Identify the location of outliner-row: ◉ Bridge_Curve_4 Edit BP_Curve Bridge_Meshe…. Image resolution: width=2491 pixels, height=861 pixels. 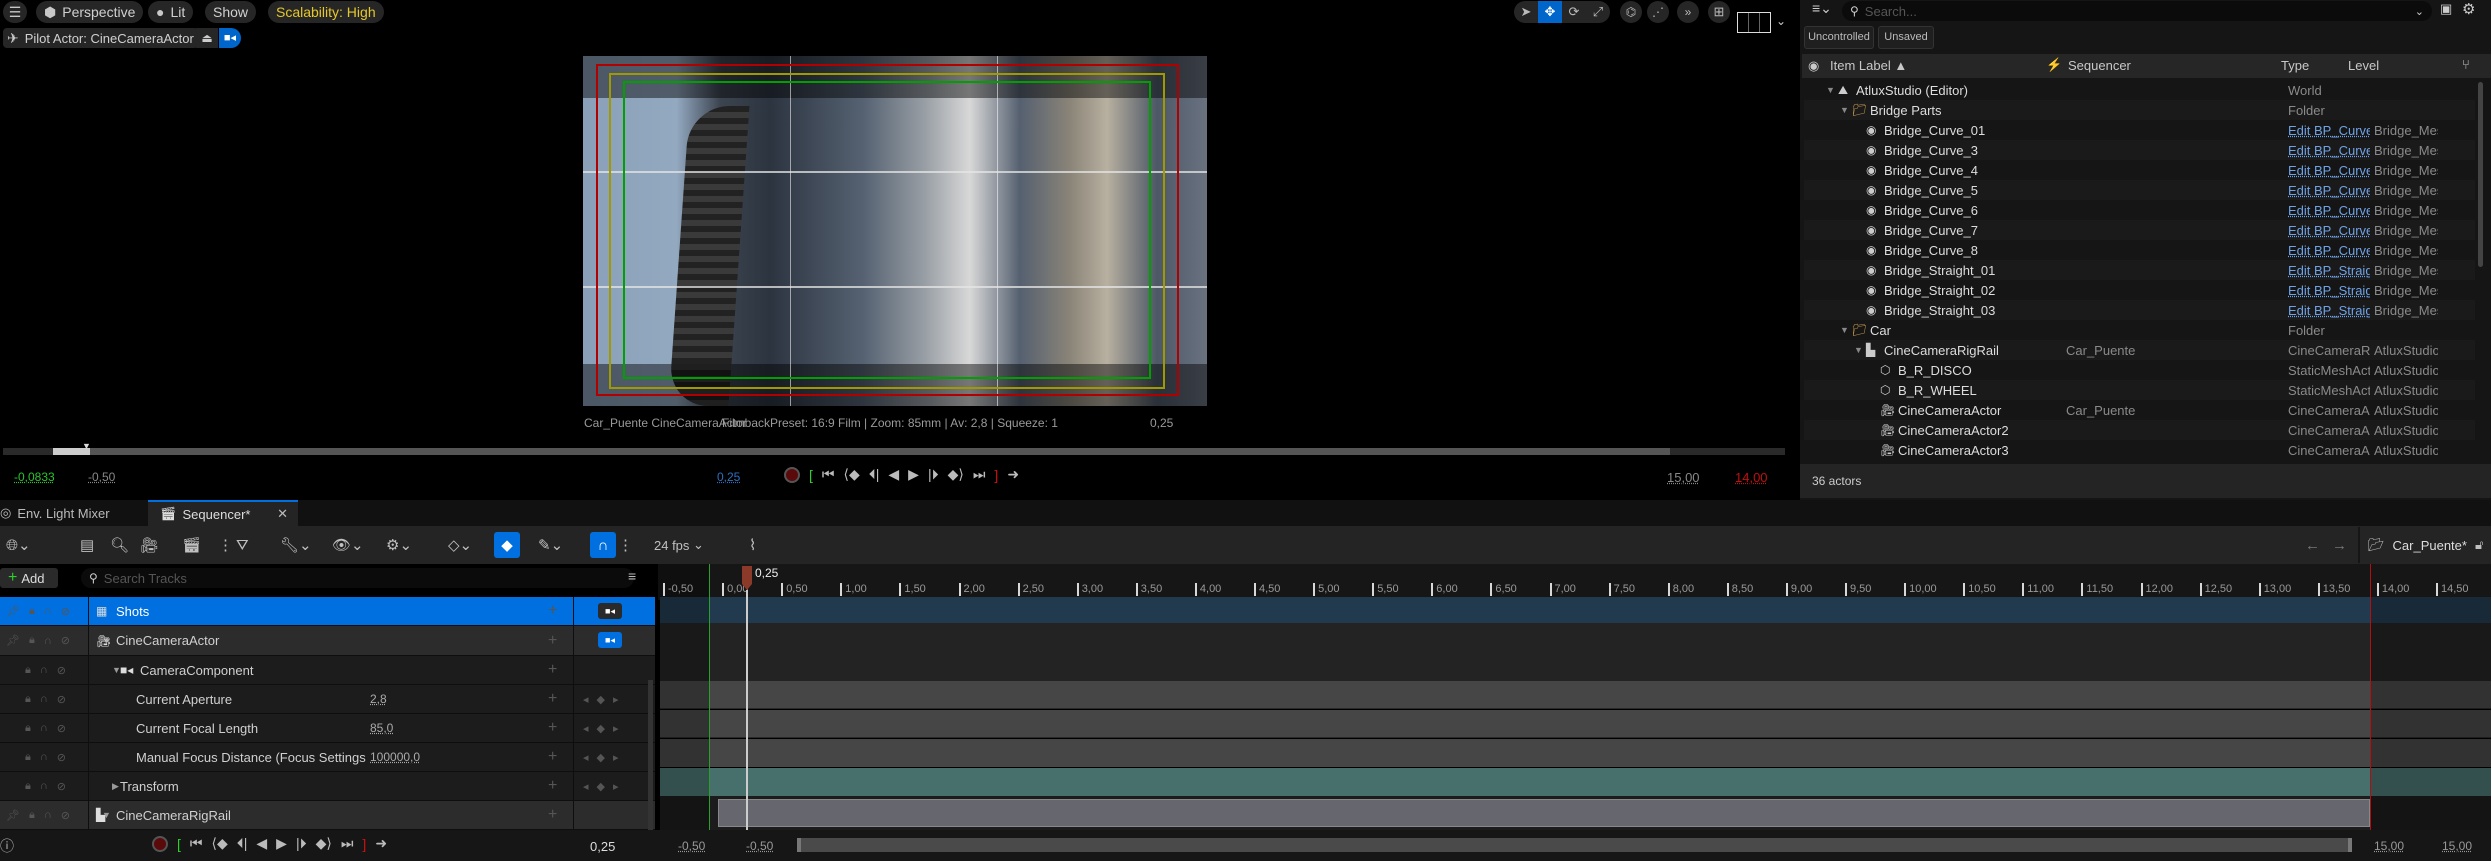
(2139, 170).